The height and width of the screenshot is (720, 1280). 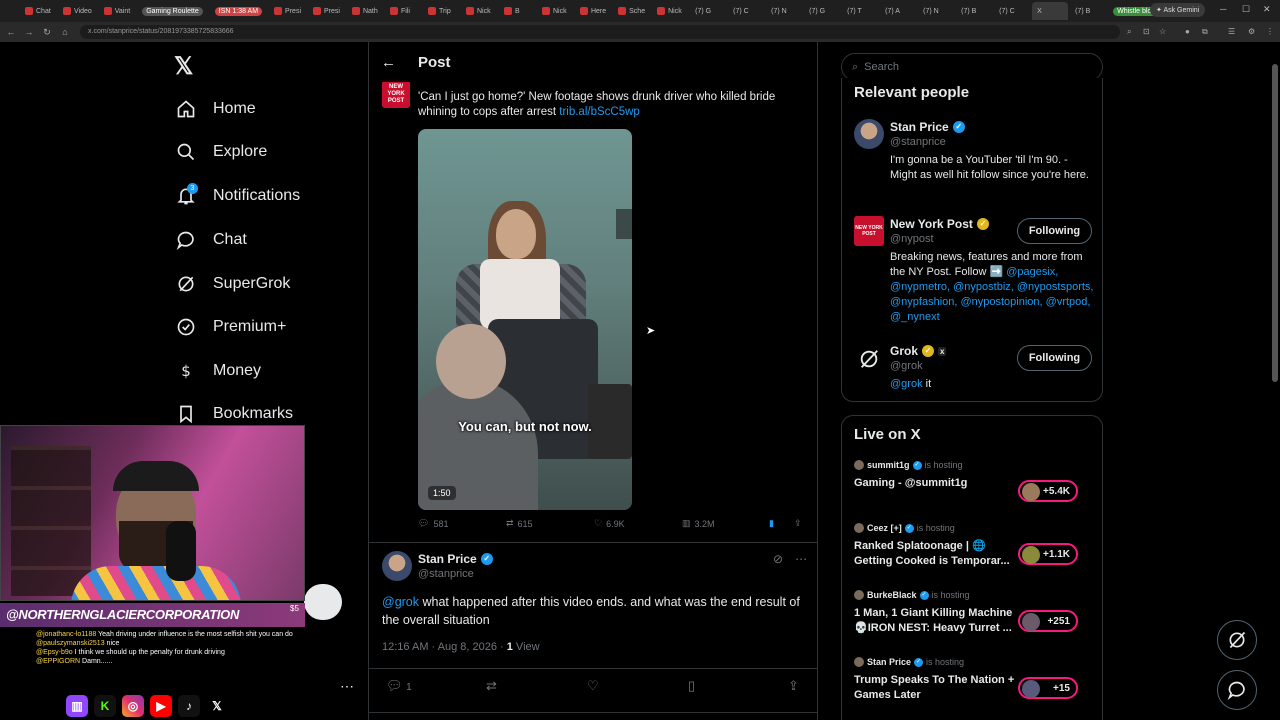 What do you see at coordinates (898, 11) in the screenshot?
I see `browser-tab: (7) A` at bounding box center [898, 11].